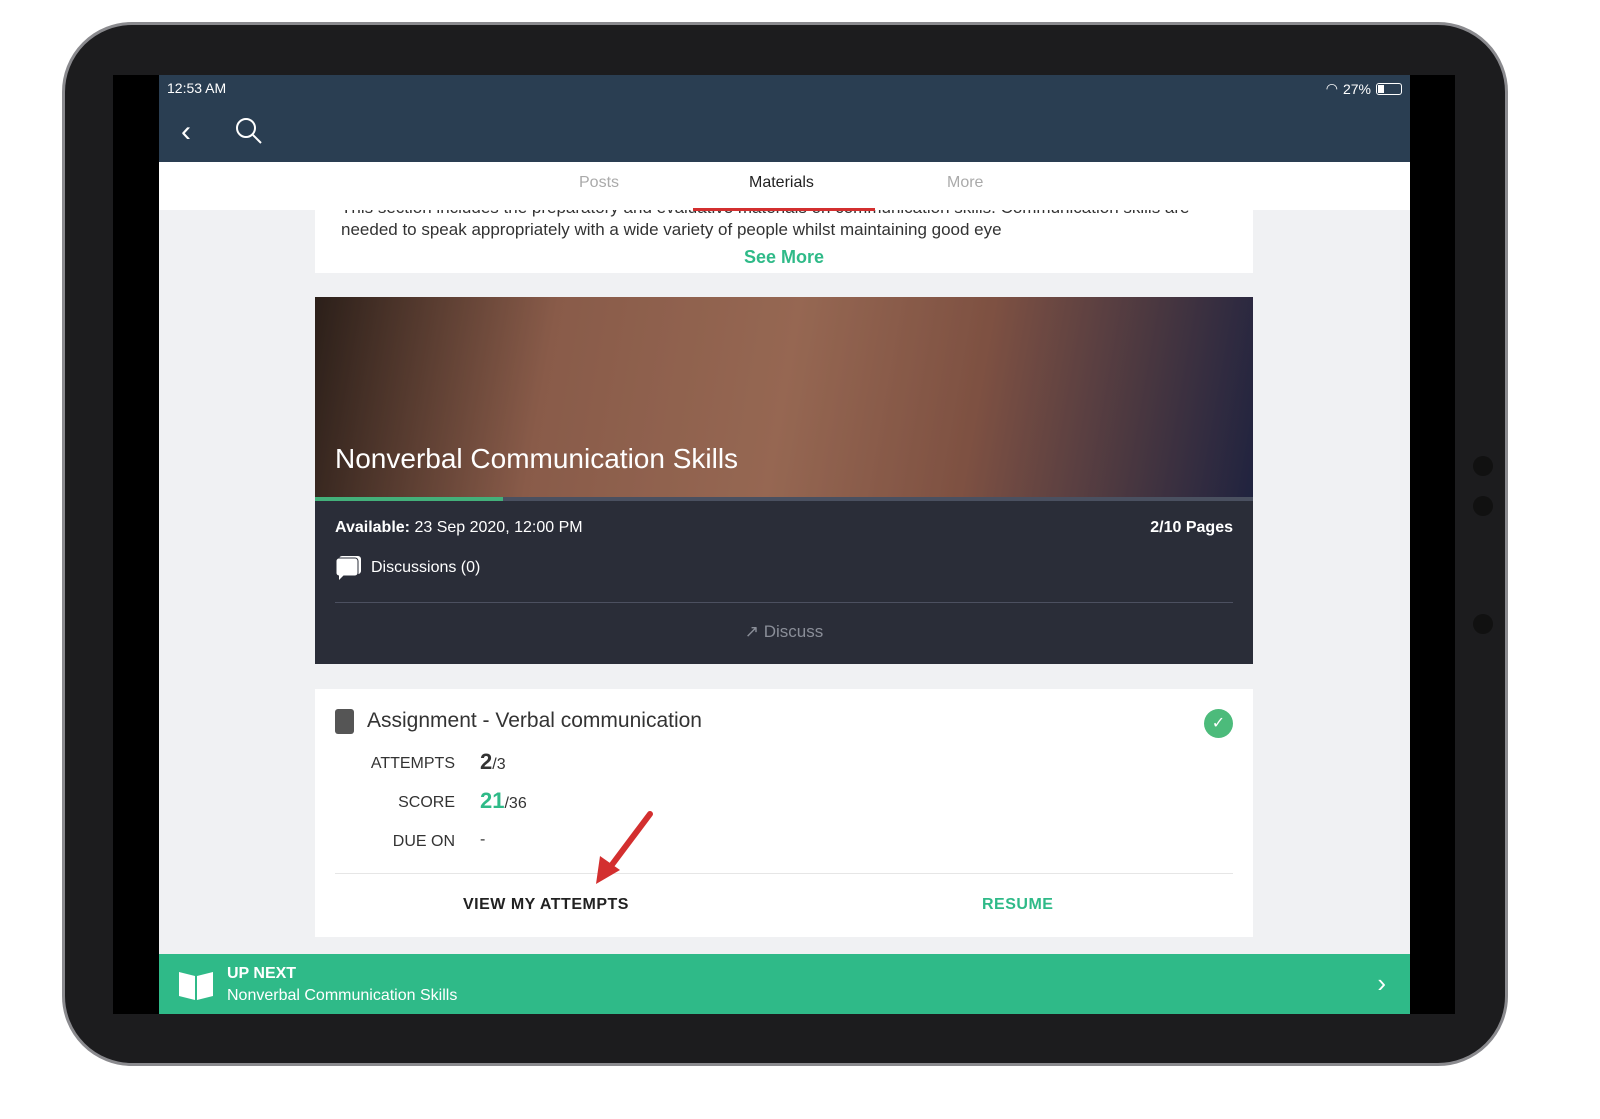 This screenshot has width=1600, height=1119. I want to click on material-title: Nonverbal Communication Skills, so click(537, 458).